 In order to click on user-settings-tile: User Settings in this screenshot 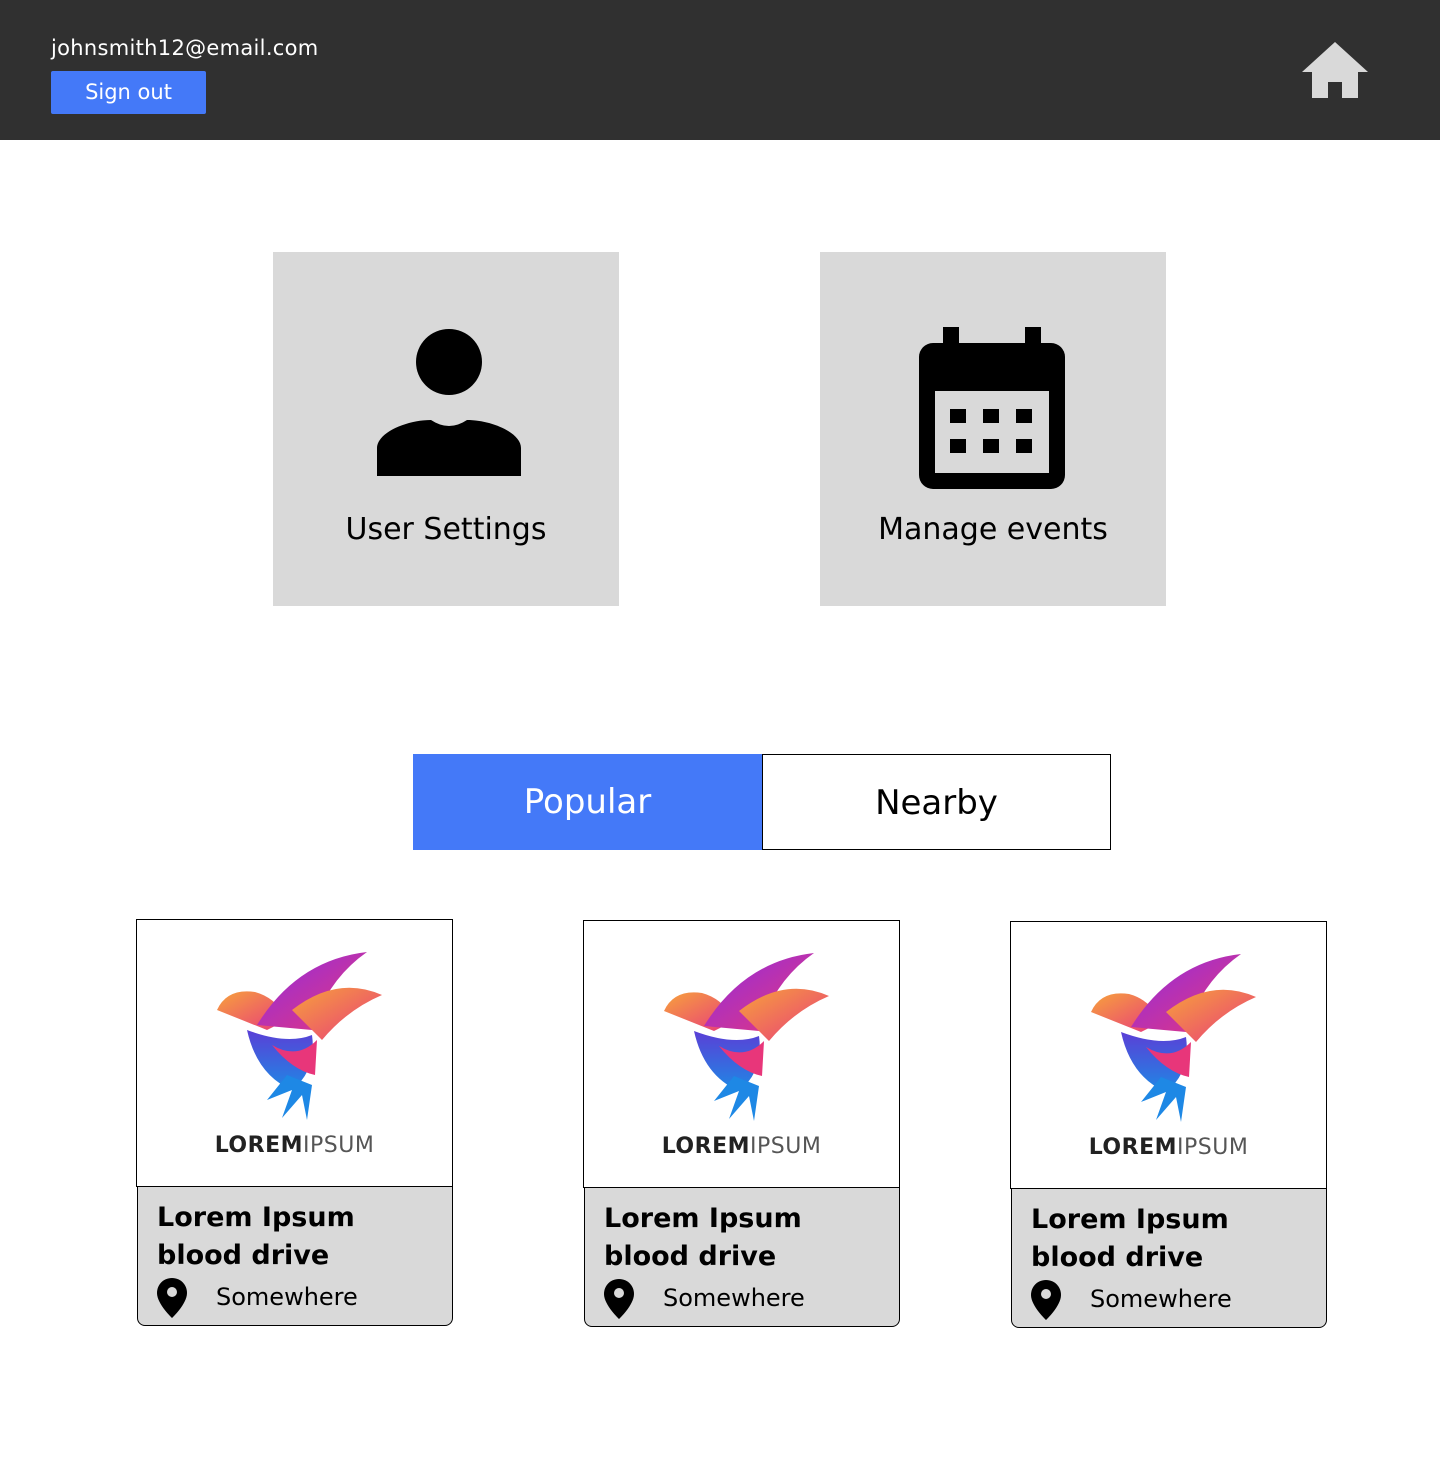, I will do `click(446, 429)`.